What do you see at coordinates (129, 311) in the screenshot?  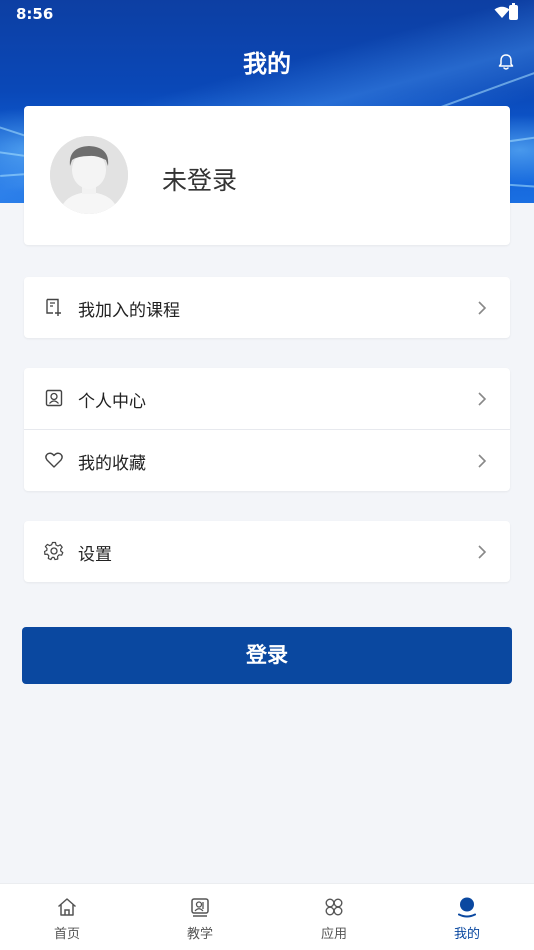 I see `menu-item-label: 我加入的课程` at bounding box center [129, 311].